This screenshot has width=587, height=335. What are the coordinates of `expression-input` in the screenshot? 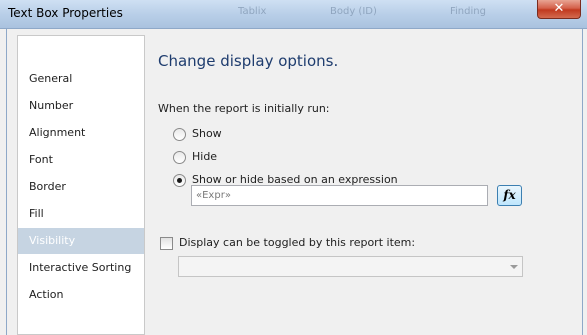 It's located at (339, 195).